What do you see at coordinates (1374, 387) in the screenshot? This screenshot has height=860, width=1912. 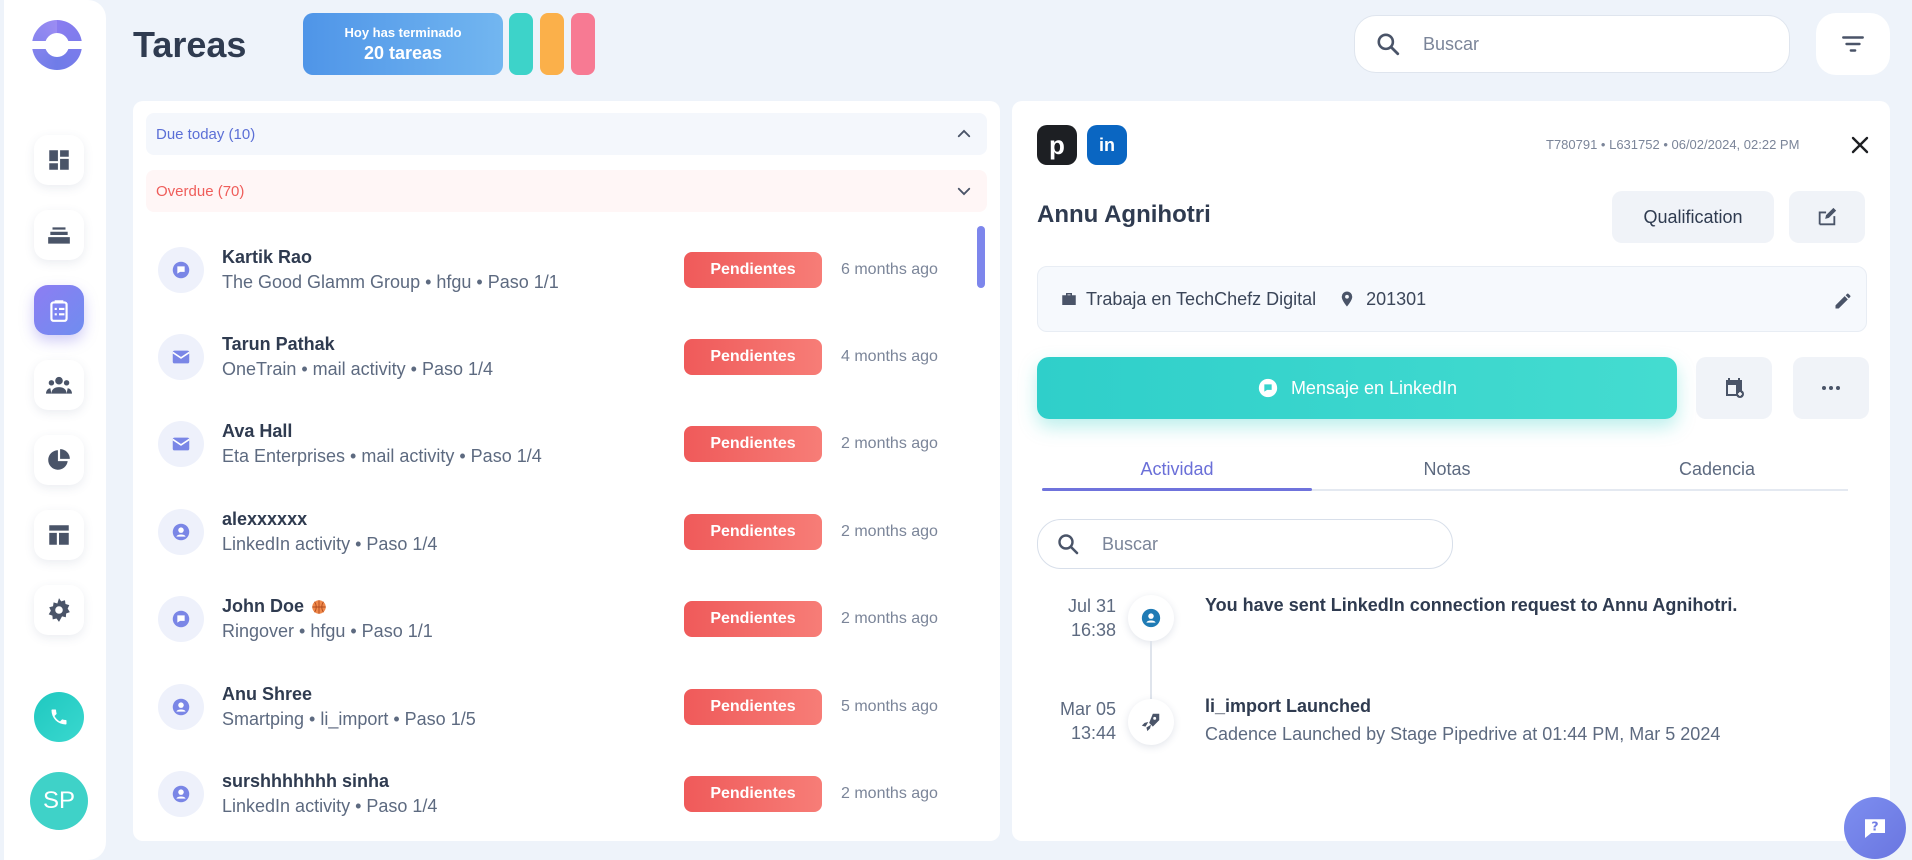 I see `linkedin-message-label: Mensaje en LinkedIn` at bounding box center [1374, 387].